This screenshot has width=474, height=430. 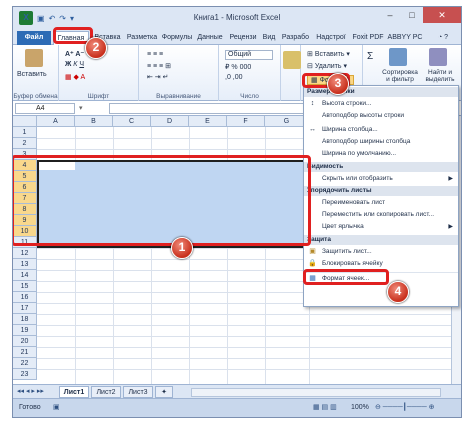 I want to click on tab-addins: Надстрої, so click(x=331, y=38).